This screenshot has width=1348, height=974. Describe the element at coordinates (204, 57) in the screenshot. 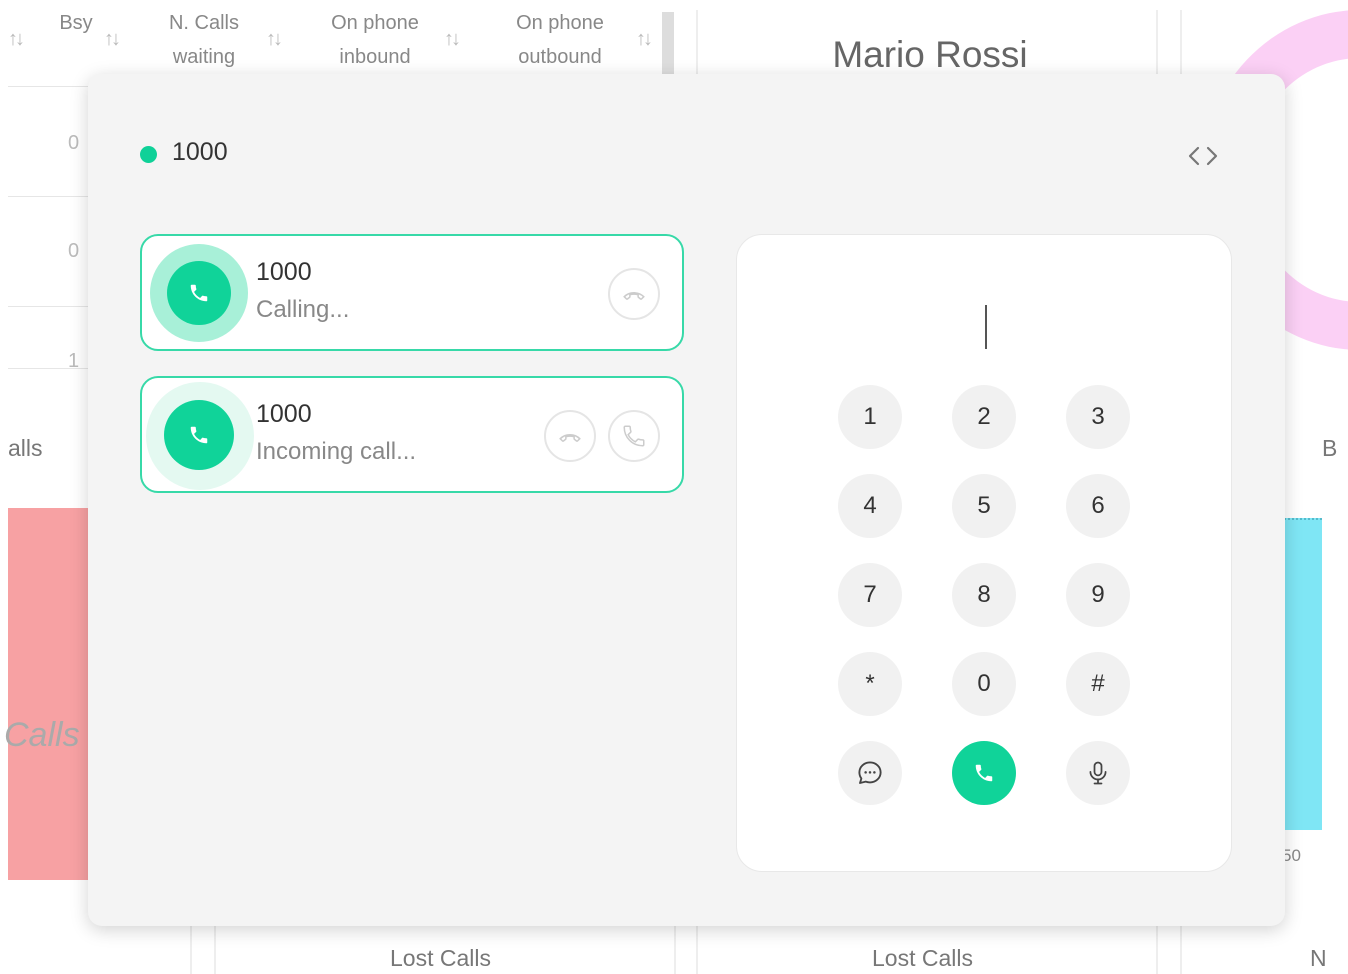

I see `column-header-label: waiting` at that location.